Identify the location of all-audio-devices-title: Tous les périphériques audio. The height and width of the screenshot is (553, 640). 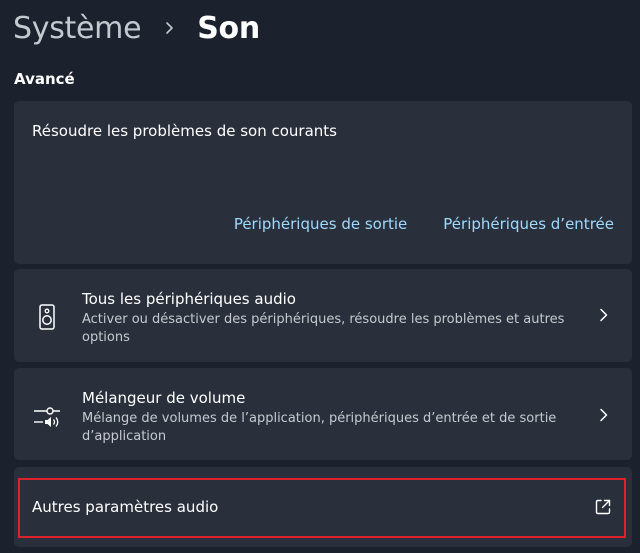
(189, 299).